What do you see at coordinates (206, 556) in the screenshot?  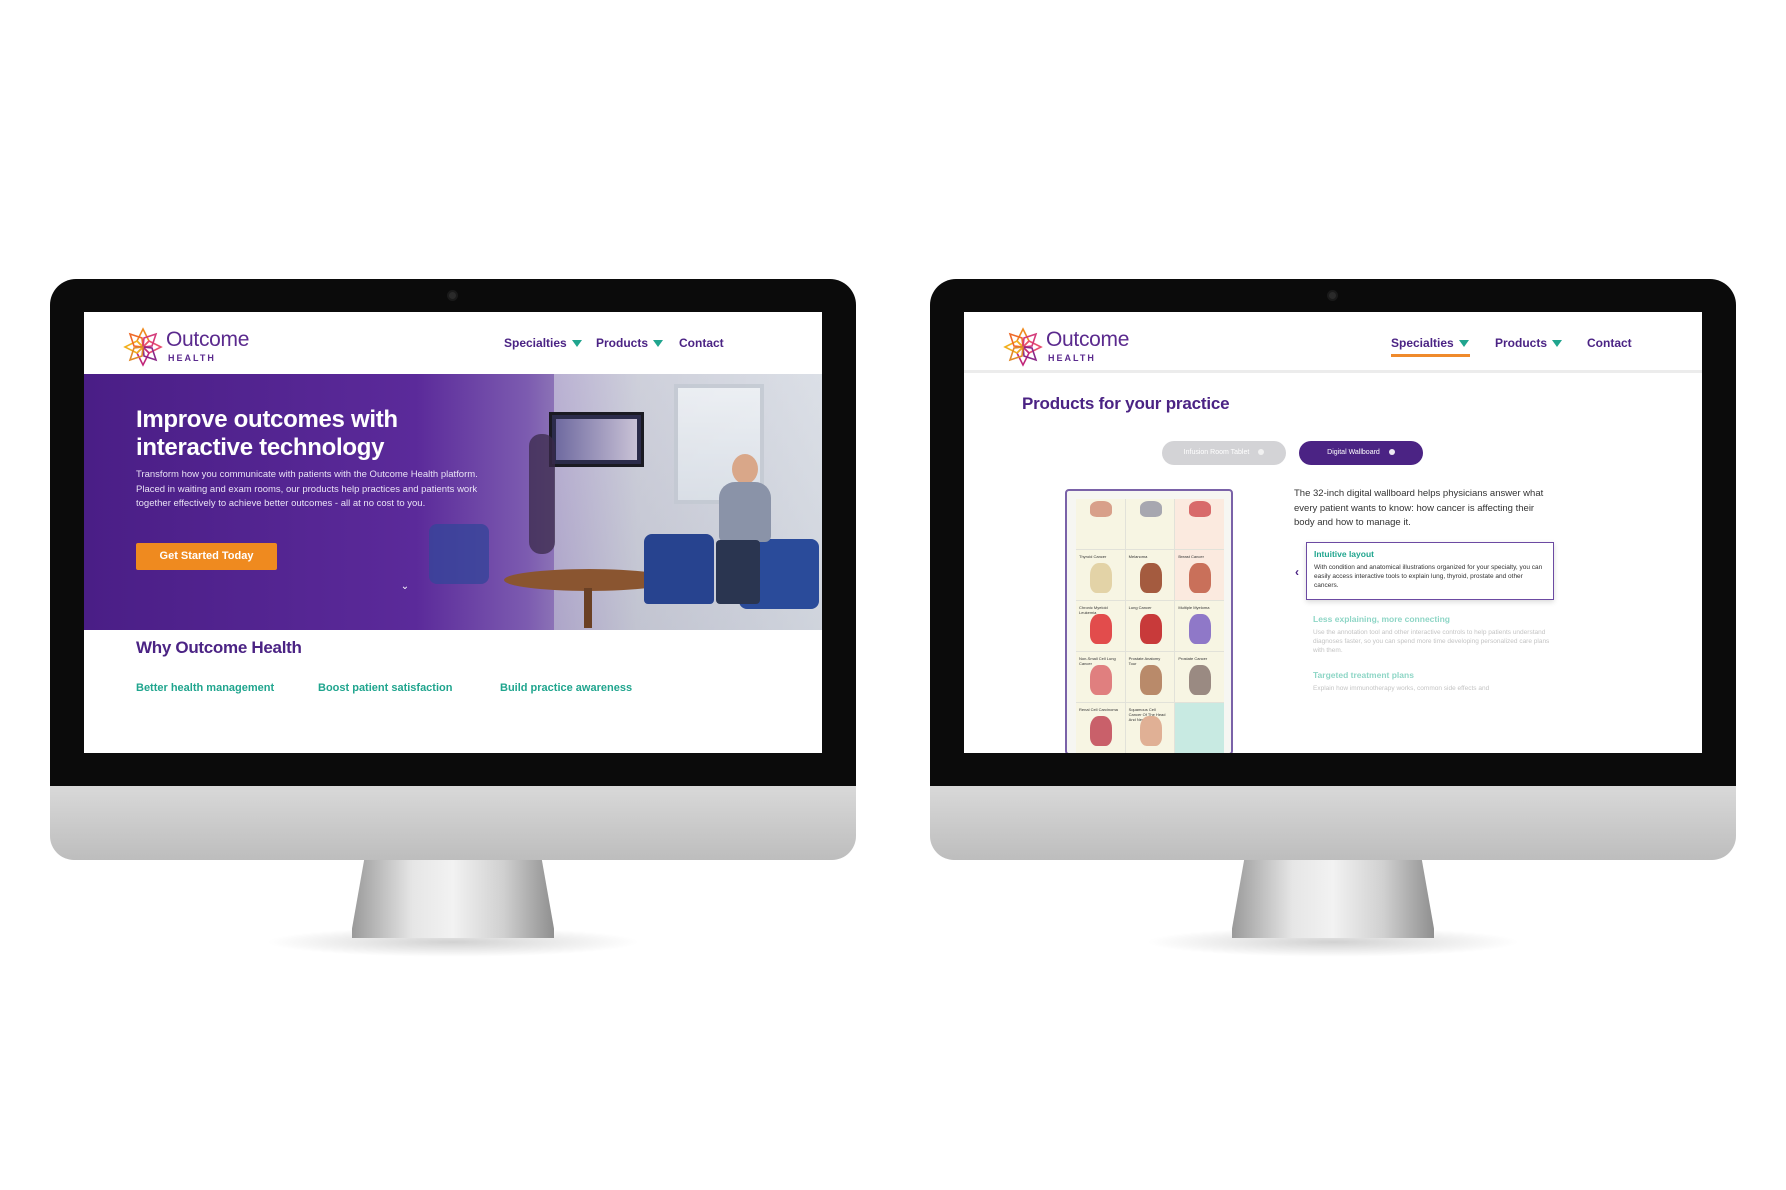 I see `get-started-button: Get Started Today` at bounding box center [206, 556].